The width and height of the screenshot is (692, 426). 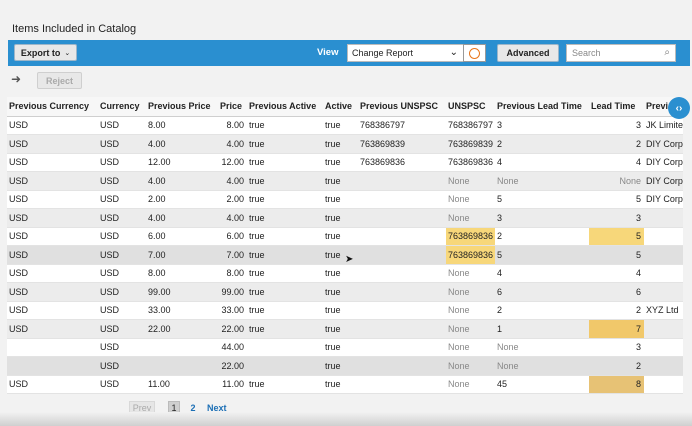 What do you see at coordinates (182, 107) in the screenshot?
I see `col-previous-price: Previous Price` at bounding box center [182, 107].